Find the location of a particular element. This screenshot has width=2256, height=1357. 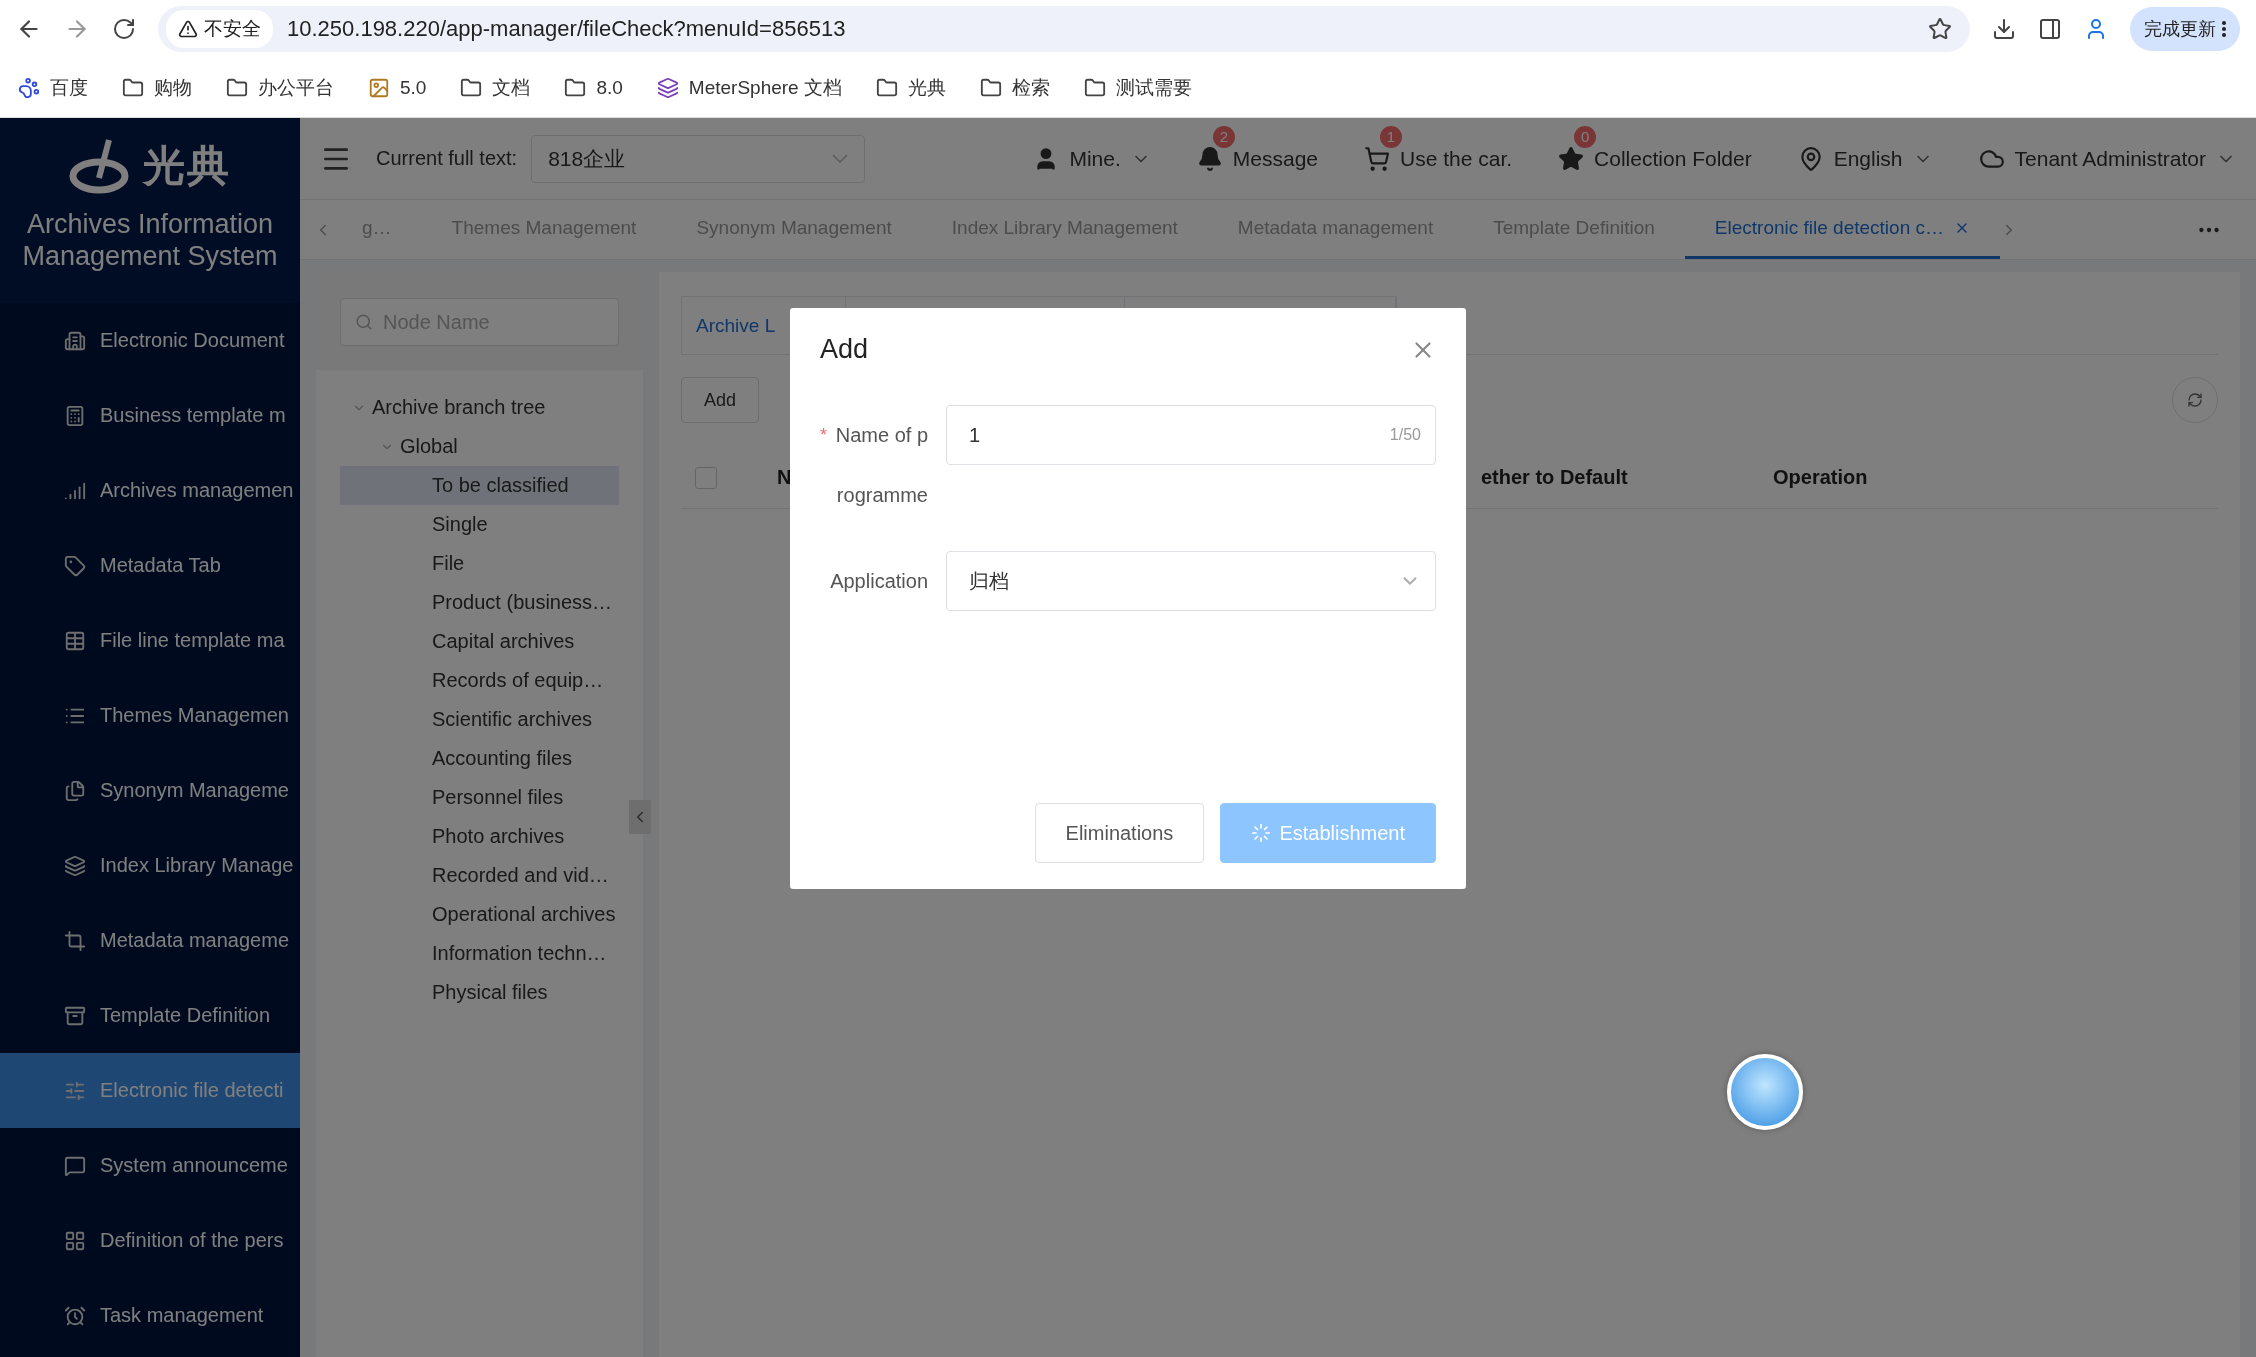

sidebar-item: Index Library Manage is located at coordinates (150, 865).